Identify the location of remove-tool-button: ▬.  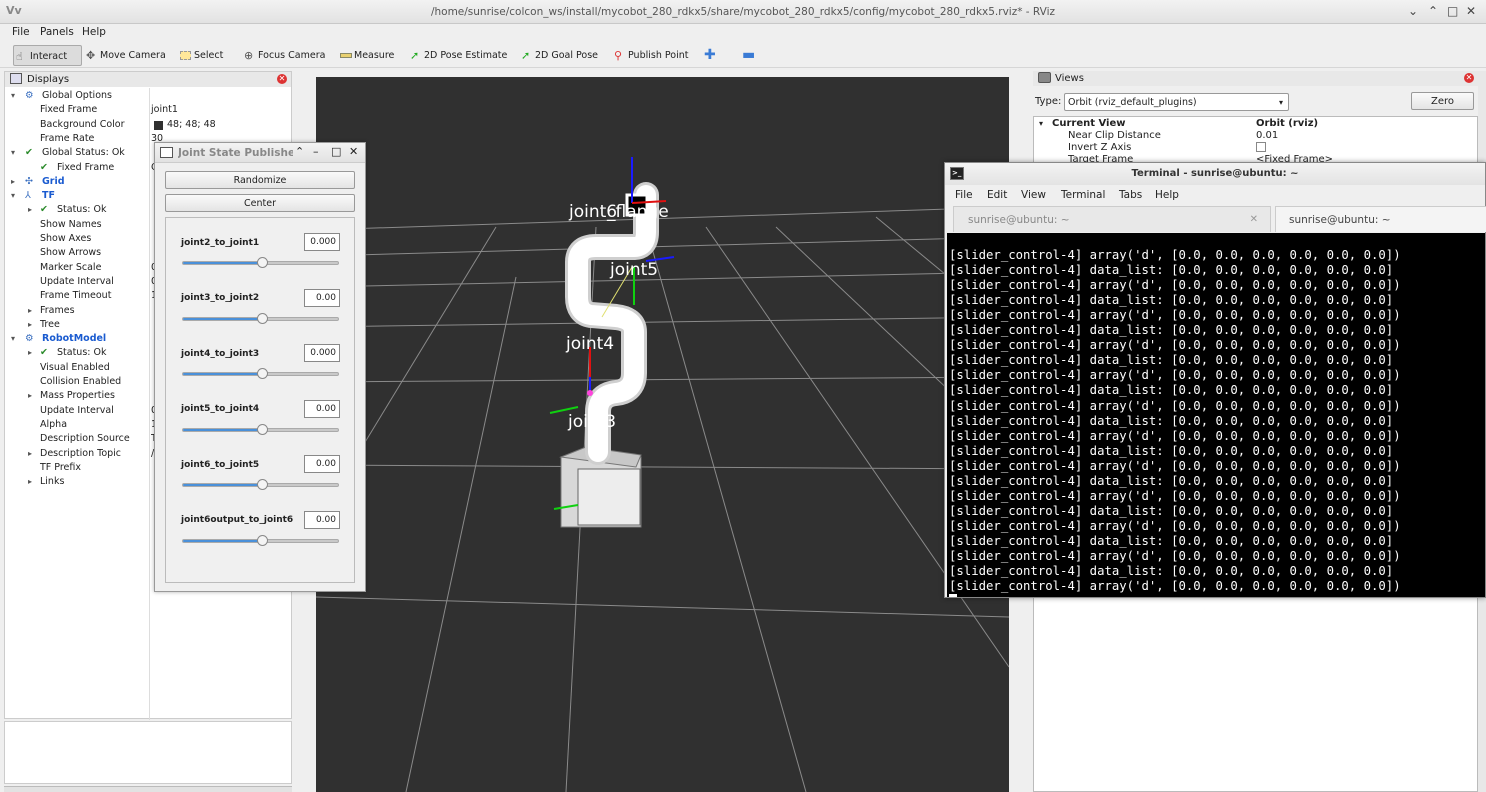
(748, 55).